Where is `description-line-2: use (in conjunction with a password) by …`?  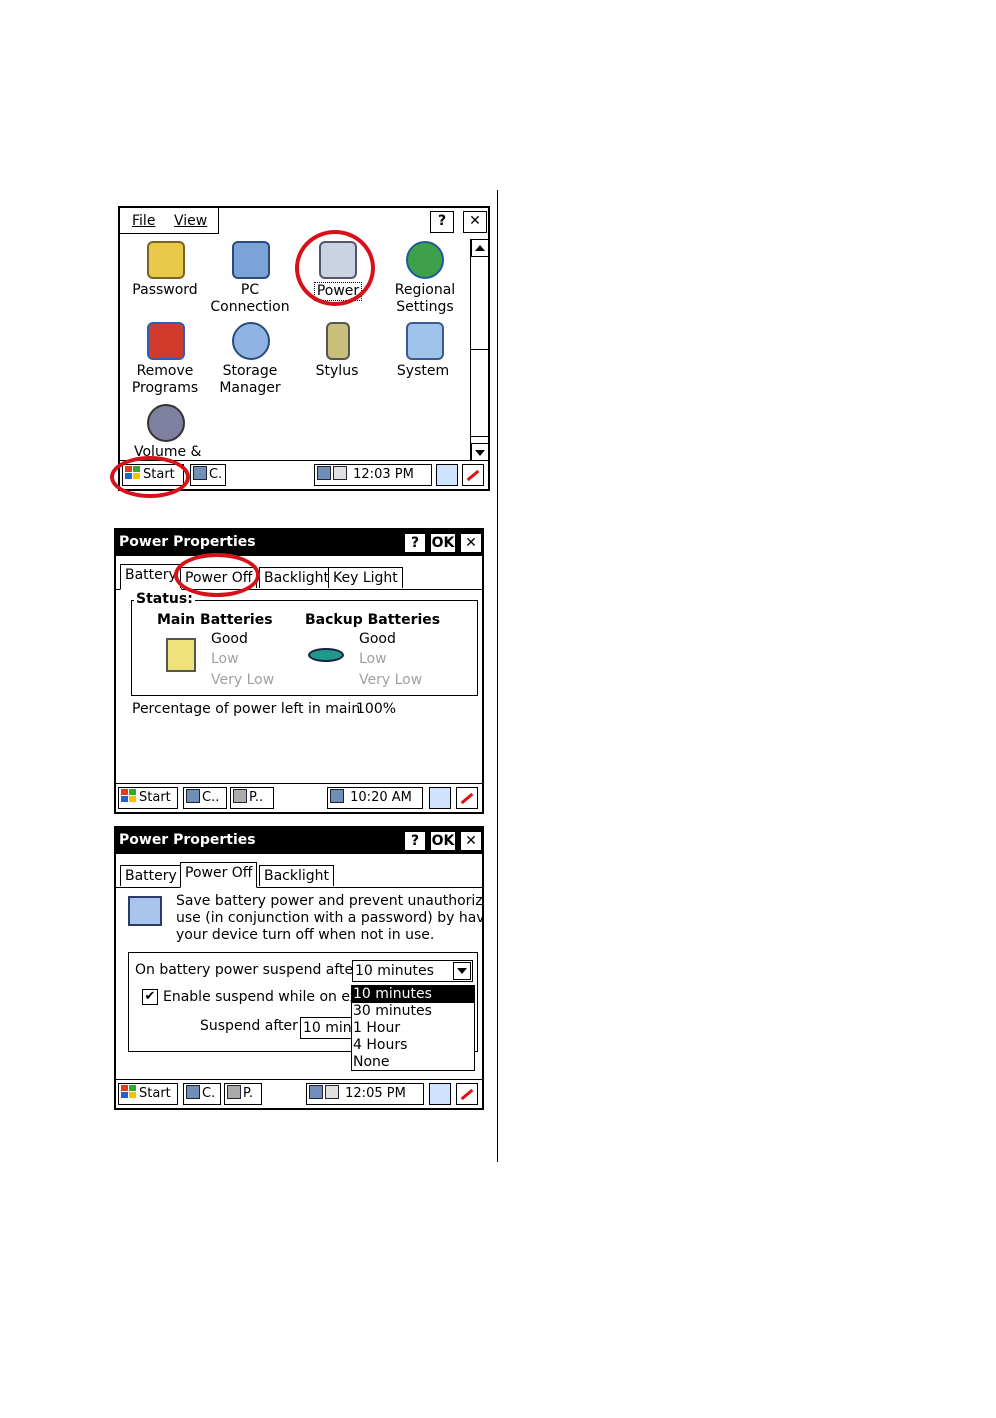
description-line-2: use (in conjunction with a password) by … is located at coordinates (330, 918).